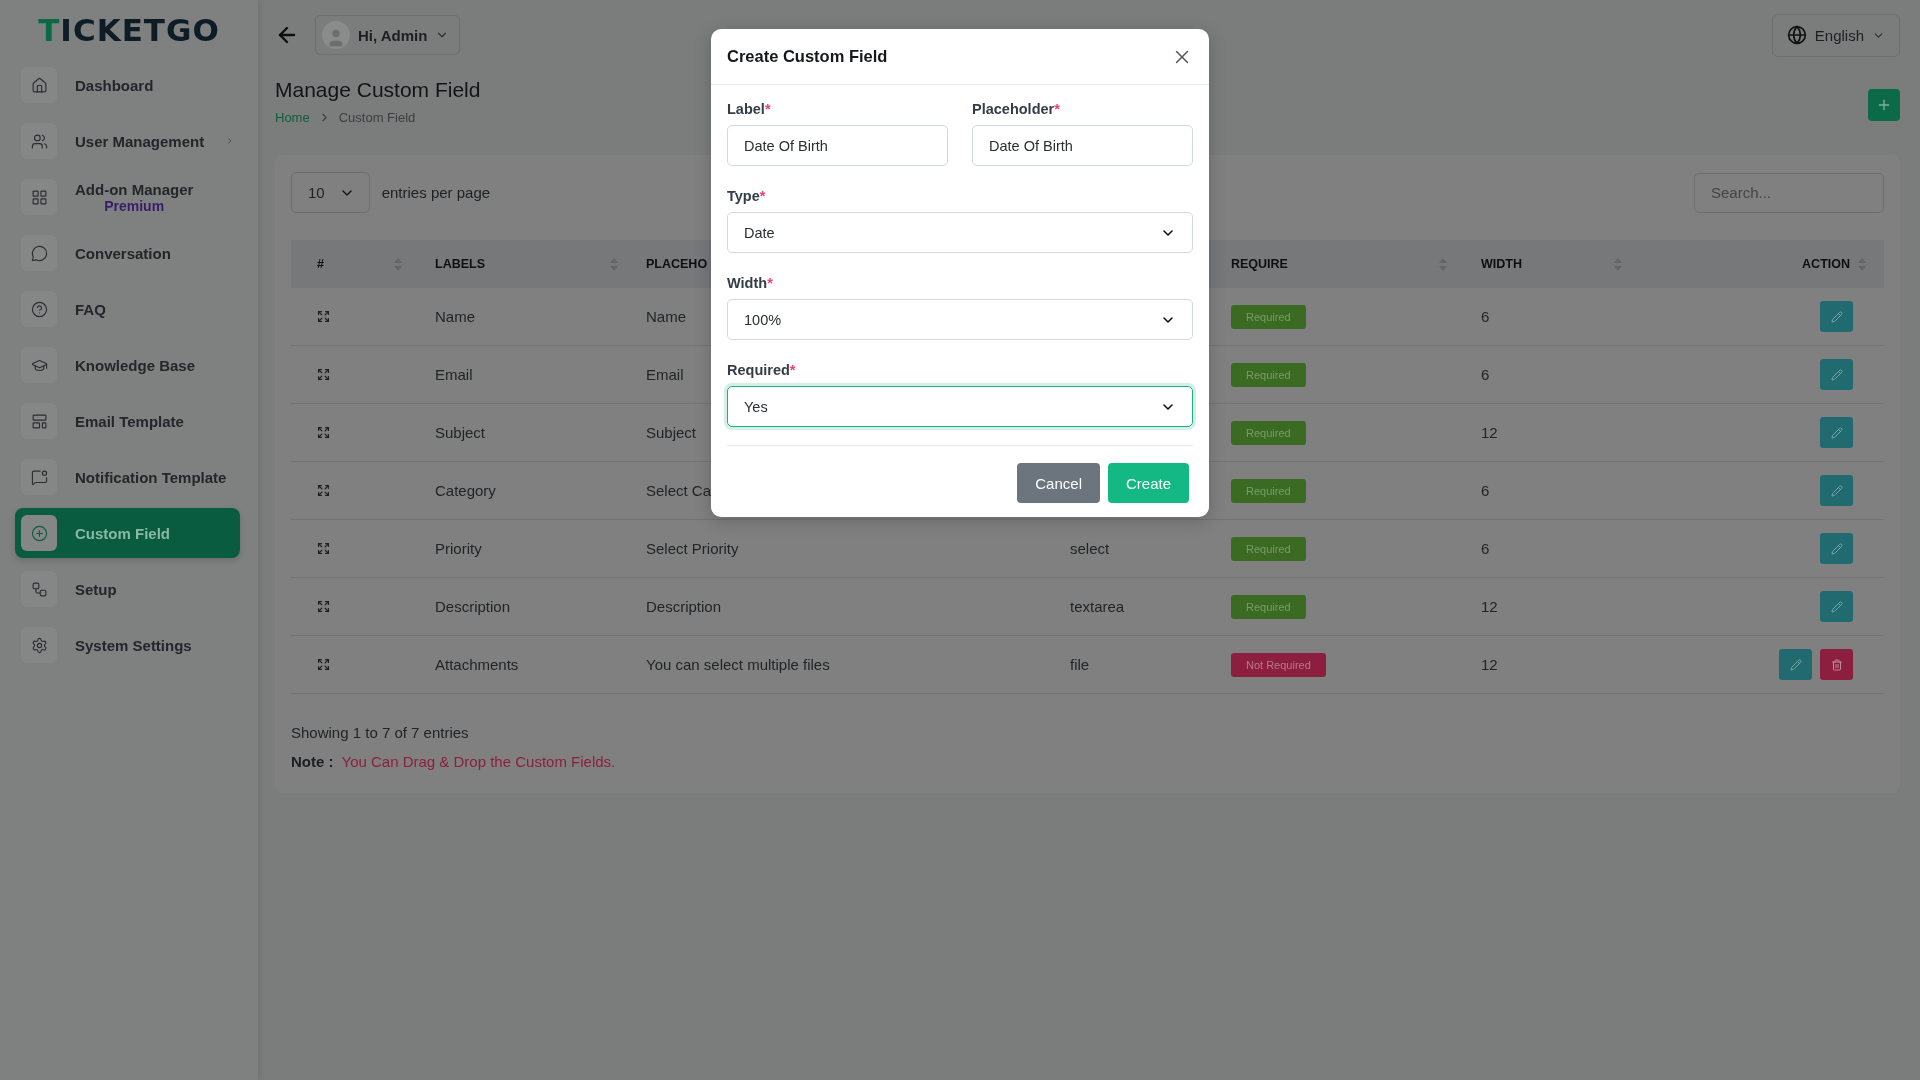 The height and width of the screenshot is (1080, 1920). I want to click on table-cell: You can select multiple files, so click(738, 664).